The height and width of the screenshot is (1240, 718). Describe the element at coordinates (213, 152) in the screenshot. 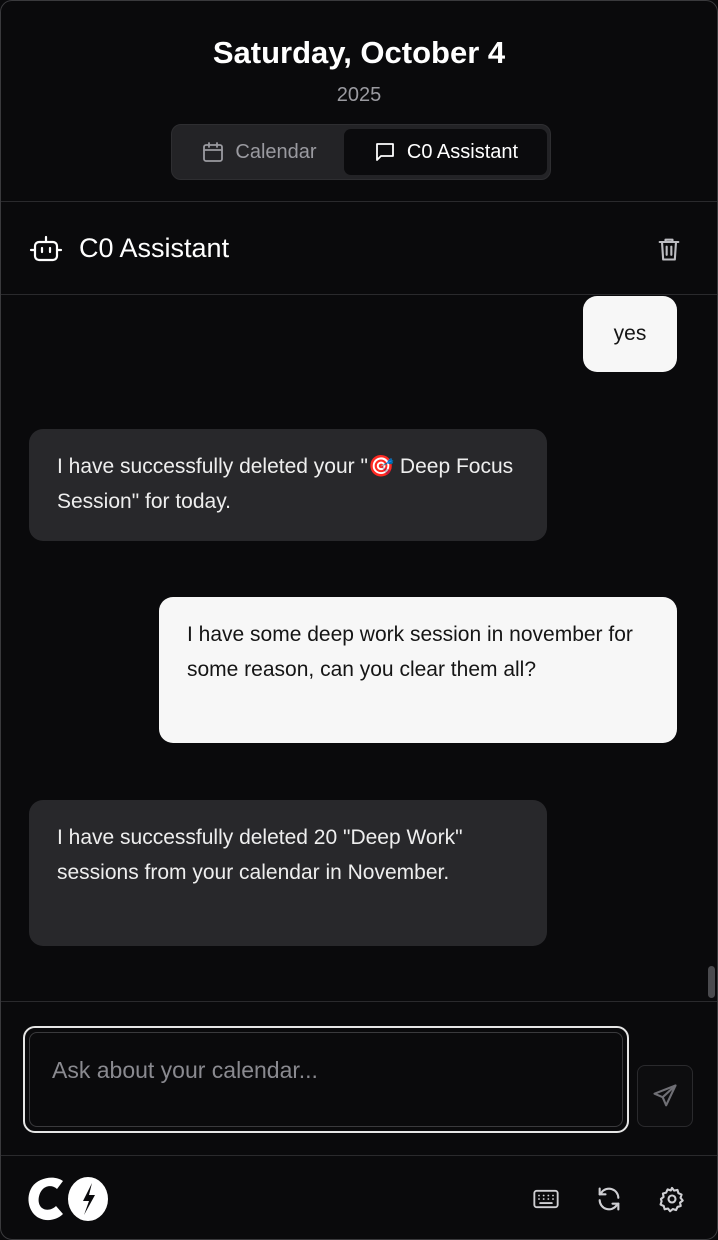

I see `calendar-icon` at that location.